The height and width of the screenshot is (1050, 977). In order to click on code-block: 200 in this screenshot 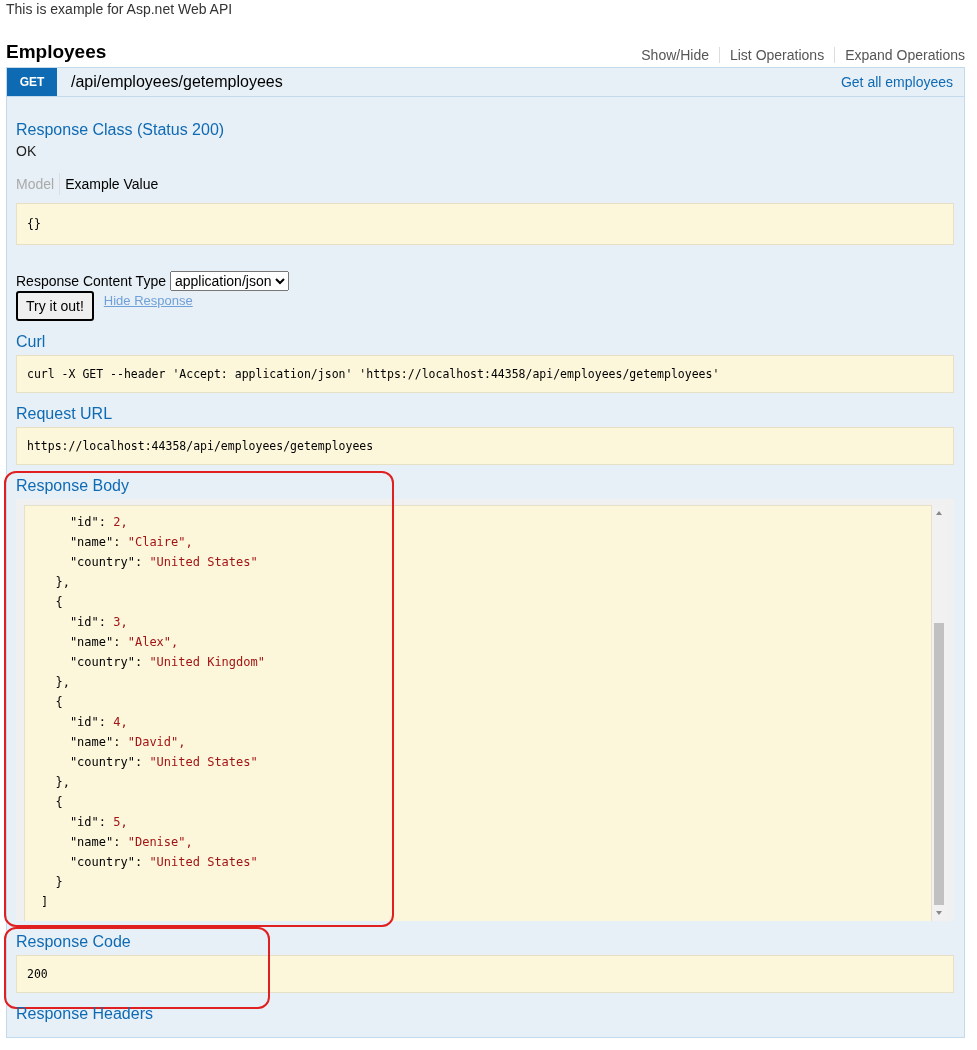, I will do `click(485, 974)`.